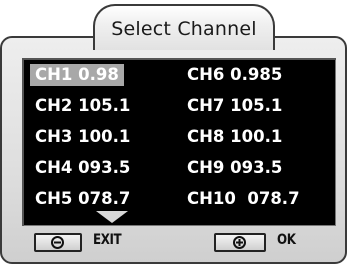  I want to click on dialog-title: Select Channel, so click(184, 29).